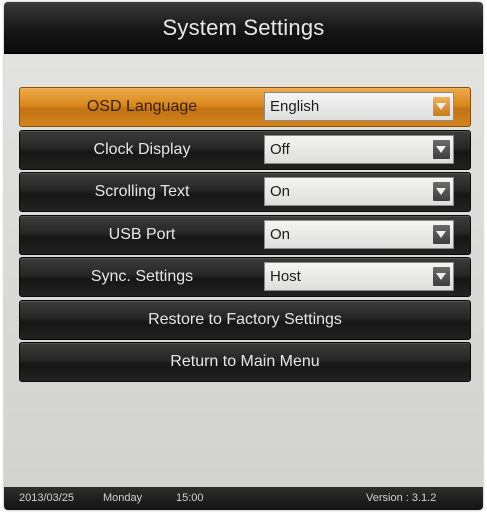 The image size is (487, 513). What do you see at coordinates (142, 276) in the screenshot?
I see `setting-label: Sync. Settings` at bounding box center [142, 276].